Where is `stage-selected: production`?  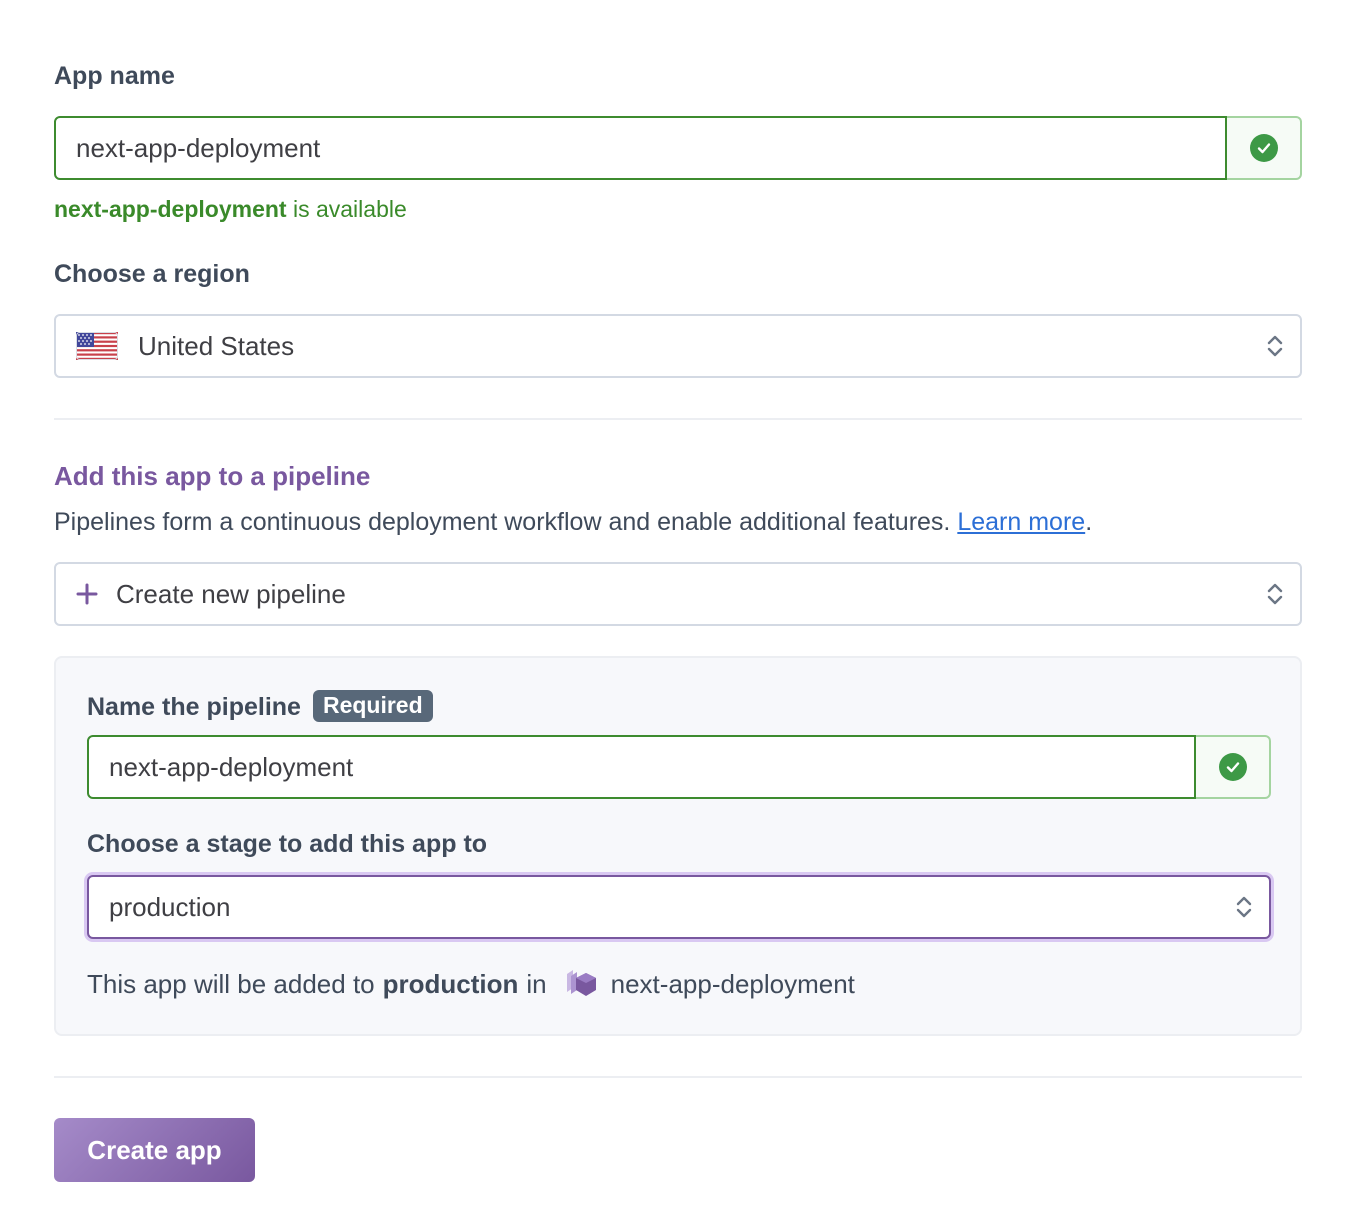 stage-selected: production is located at coordinates (170, 906).